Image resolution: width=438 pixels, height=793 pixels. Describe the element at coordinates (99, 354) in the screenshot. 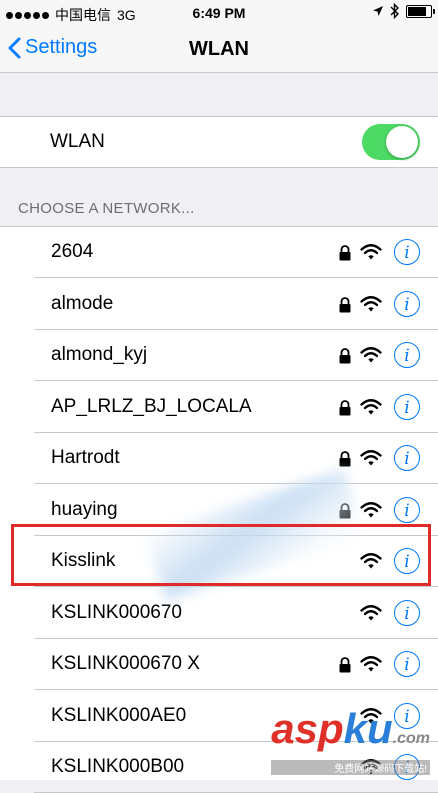

I see `network-name: almond_kyj` at that location.